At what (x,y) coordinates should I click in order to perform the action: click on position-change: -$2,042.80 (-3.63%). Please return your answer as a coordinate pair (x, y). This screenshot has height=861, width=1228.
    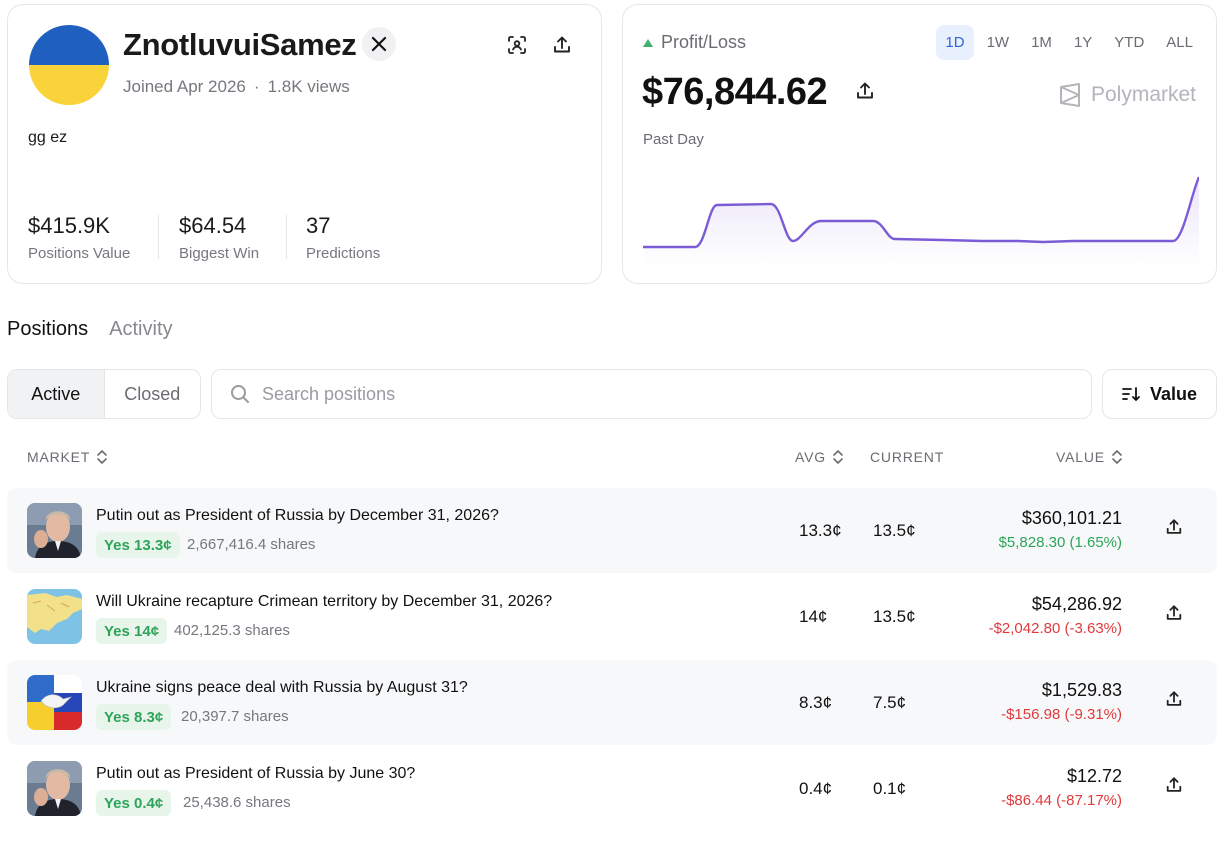
    Looking at the image, I should click on (1055, 628).